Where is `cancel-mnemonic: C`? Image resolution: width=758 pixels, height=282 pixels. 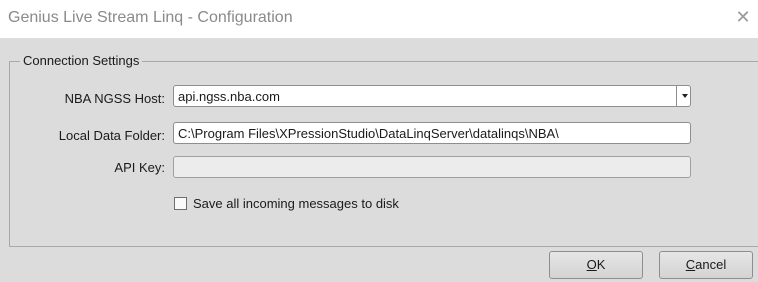
cancel-mnemonic: C is located at coordinates (690, 264).